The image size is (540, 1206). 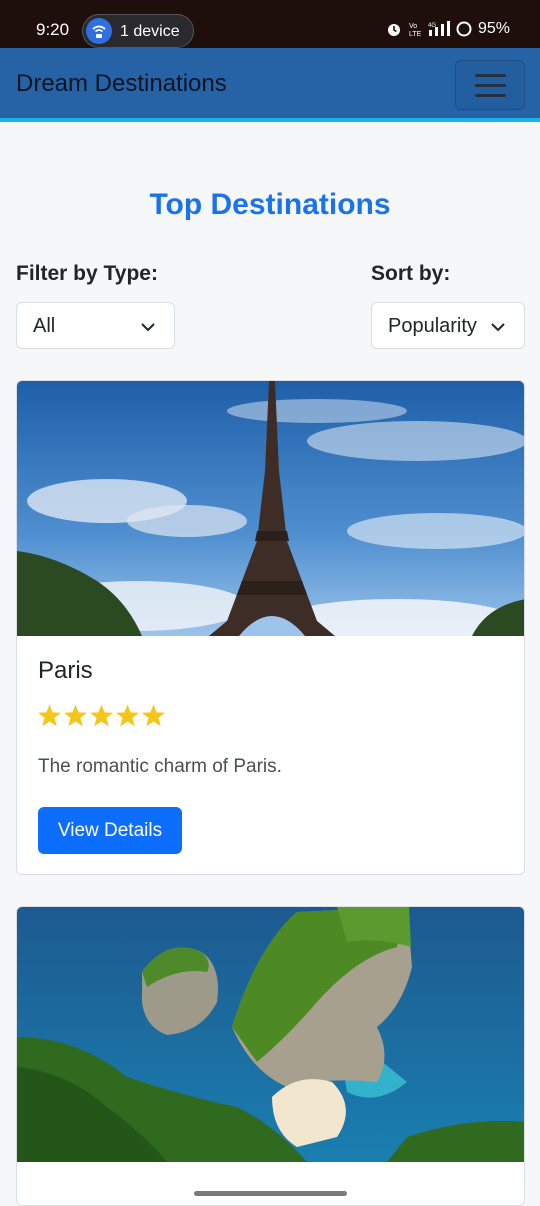 What do you see at coordinates (411, 273) in the screenshot?
I see `sort-by-label: Sort by:` at bounding box center [411, 273].